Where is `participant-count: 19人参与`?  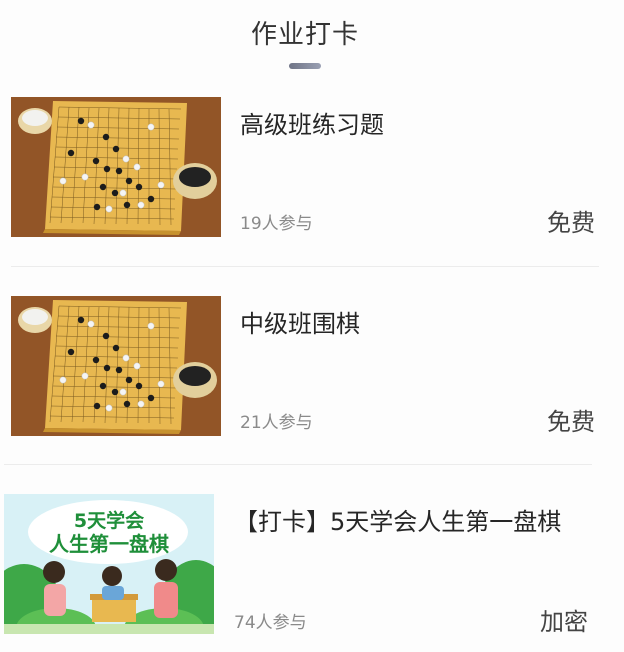
participant-count: 19人参与 is located at coordinates (276, 224).